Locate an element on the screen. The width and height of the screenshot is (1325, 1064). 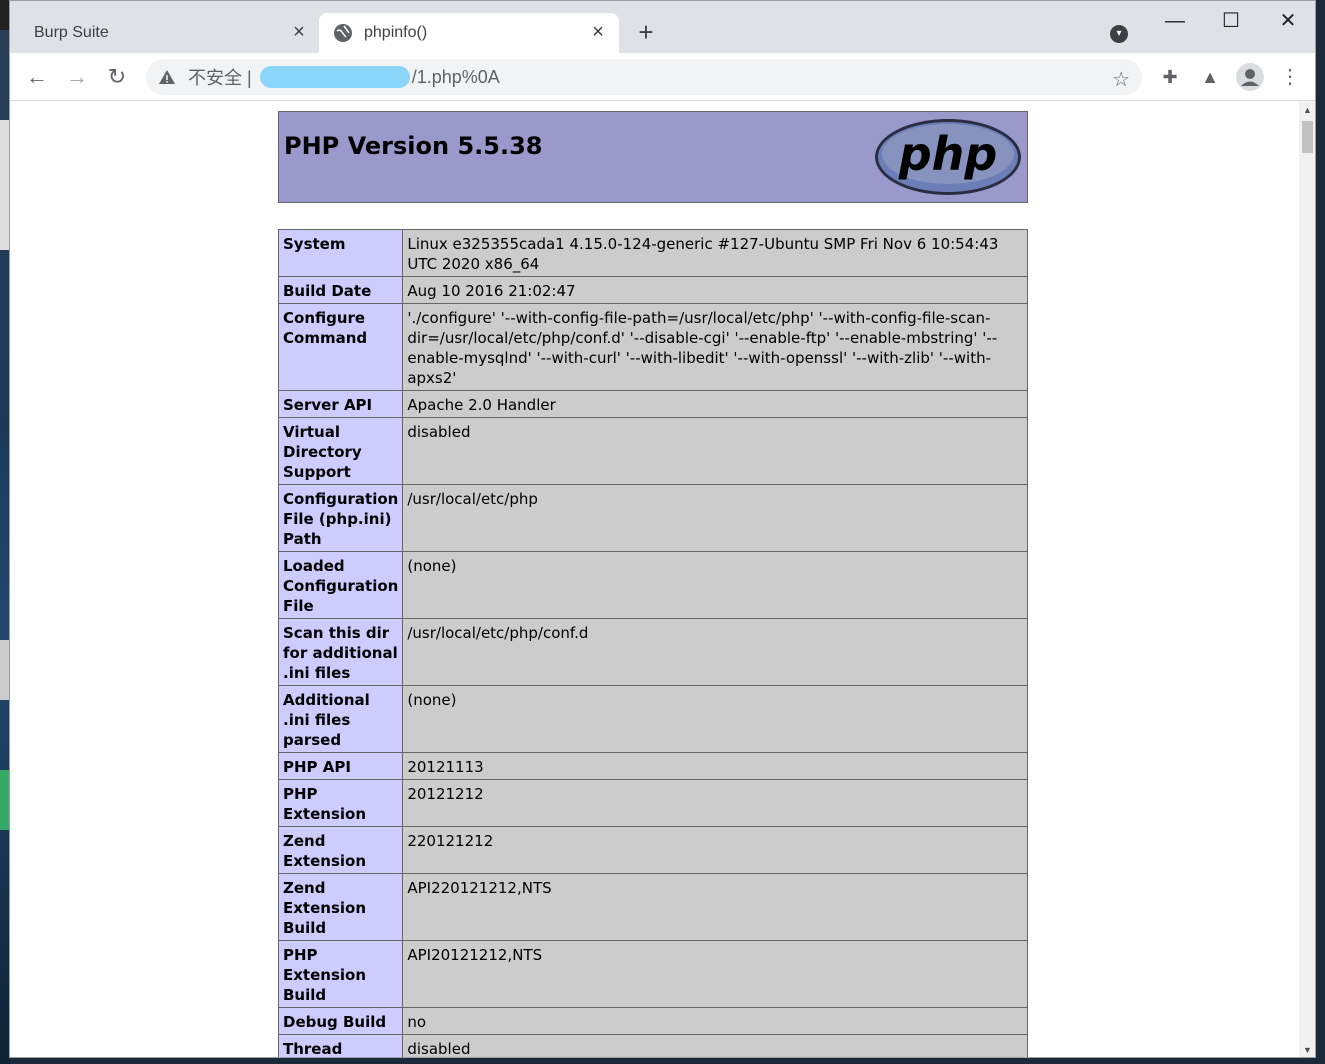
vertical-scrollbar: ▲ ▼ is located at coordinates (1307, 579).